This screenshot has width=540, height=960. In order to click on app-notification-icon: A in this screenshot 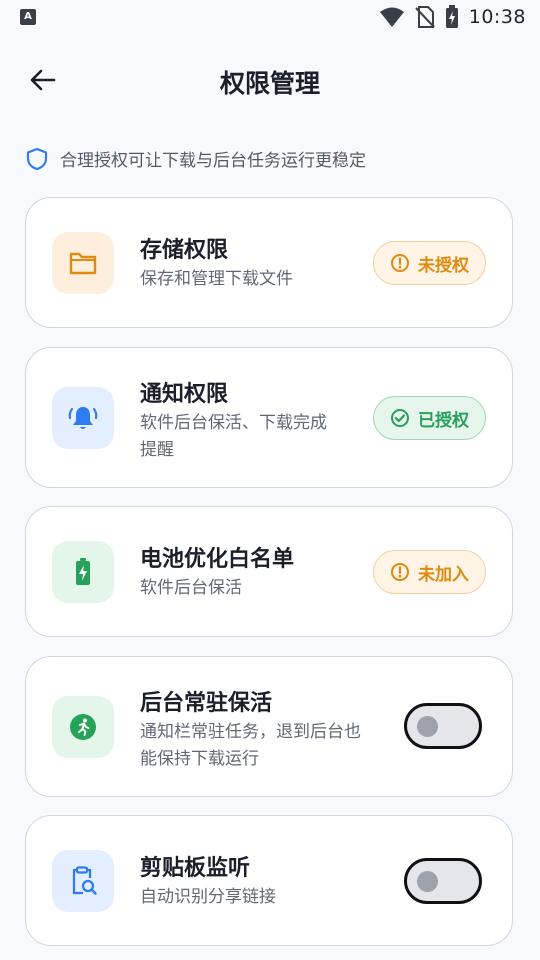, I will do `click(28, 17)`.